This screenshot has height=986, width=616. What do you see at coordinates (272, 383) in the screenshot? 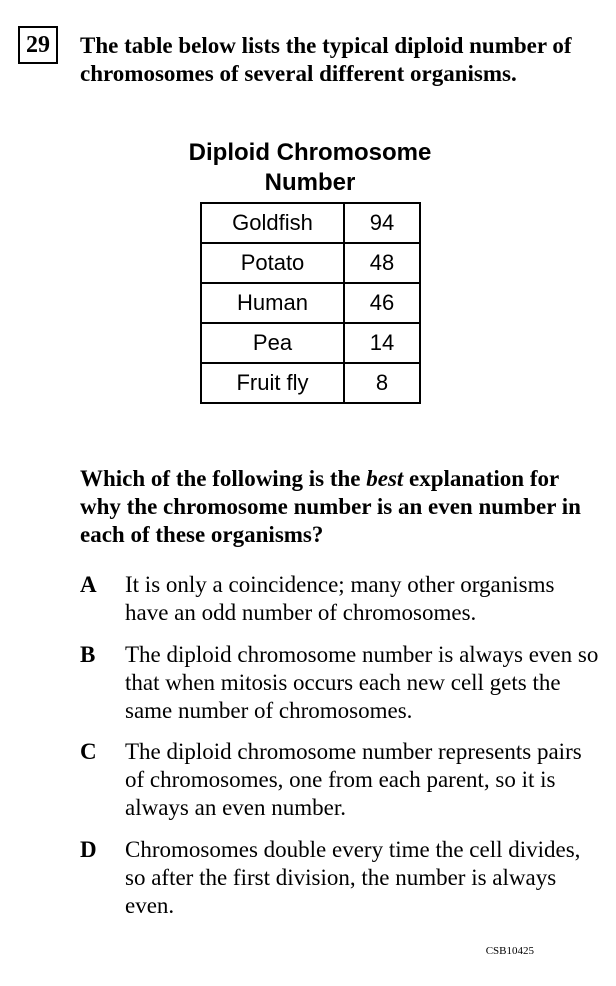
I see `organism-cell: Fruit fly` at bounding box center [272, 383].